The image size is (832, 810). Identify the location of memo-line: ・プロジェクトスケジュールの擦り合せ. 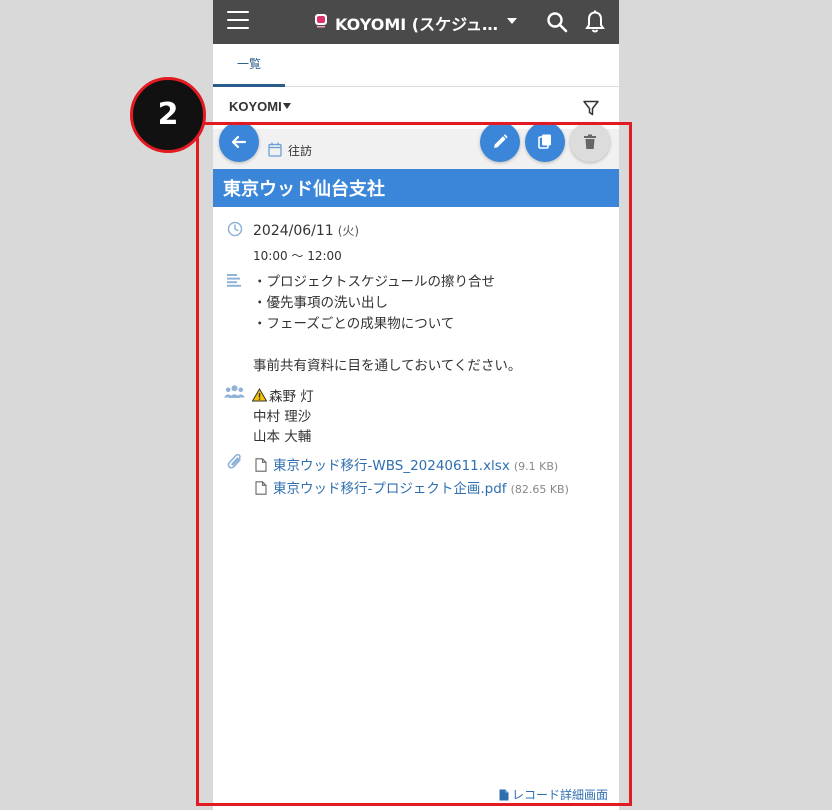
(374, 282).